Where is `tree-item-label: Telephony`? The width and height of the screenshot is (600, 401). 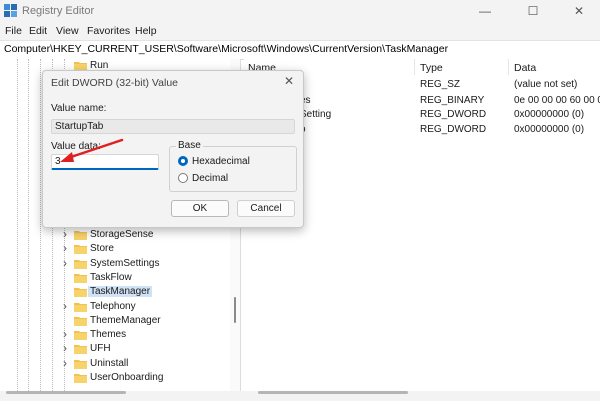
tree-item-label: Telephony is located at coordinates (113, 306).